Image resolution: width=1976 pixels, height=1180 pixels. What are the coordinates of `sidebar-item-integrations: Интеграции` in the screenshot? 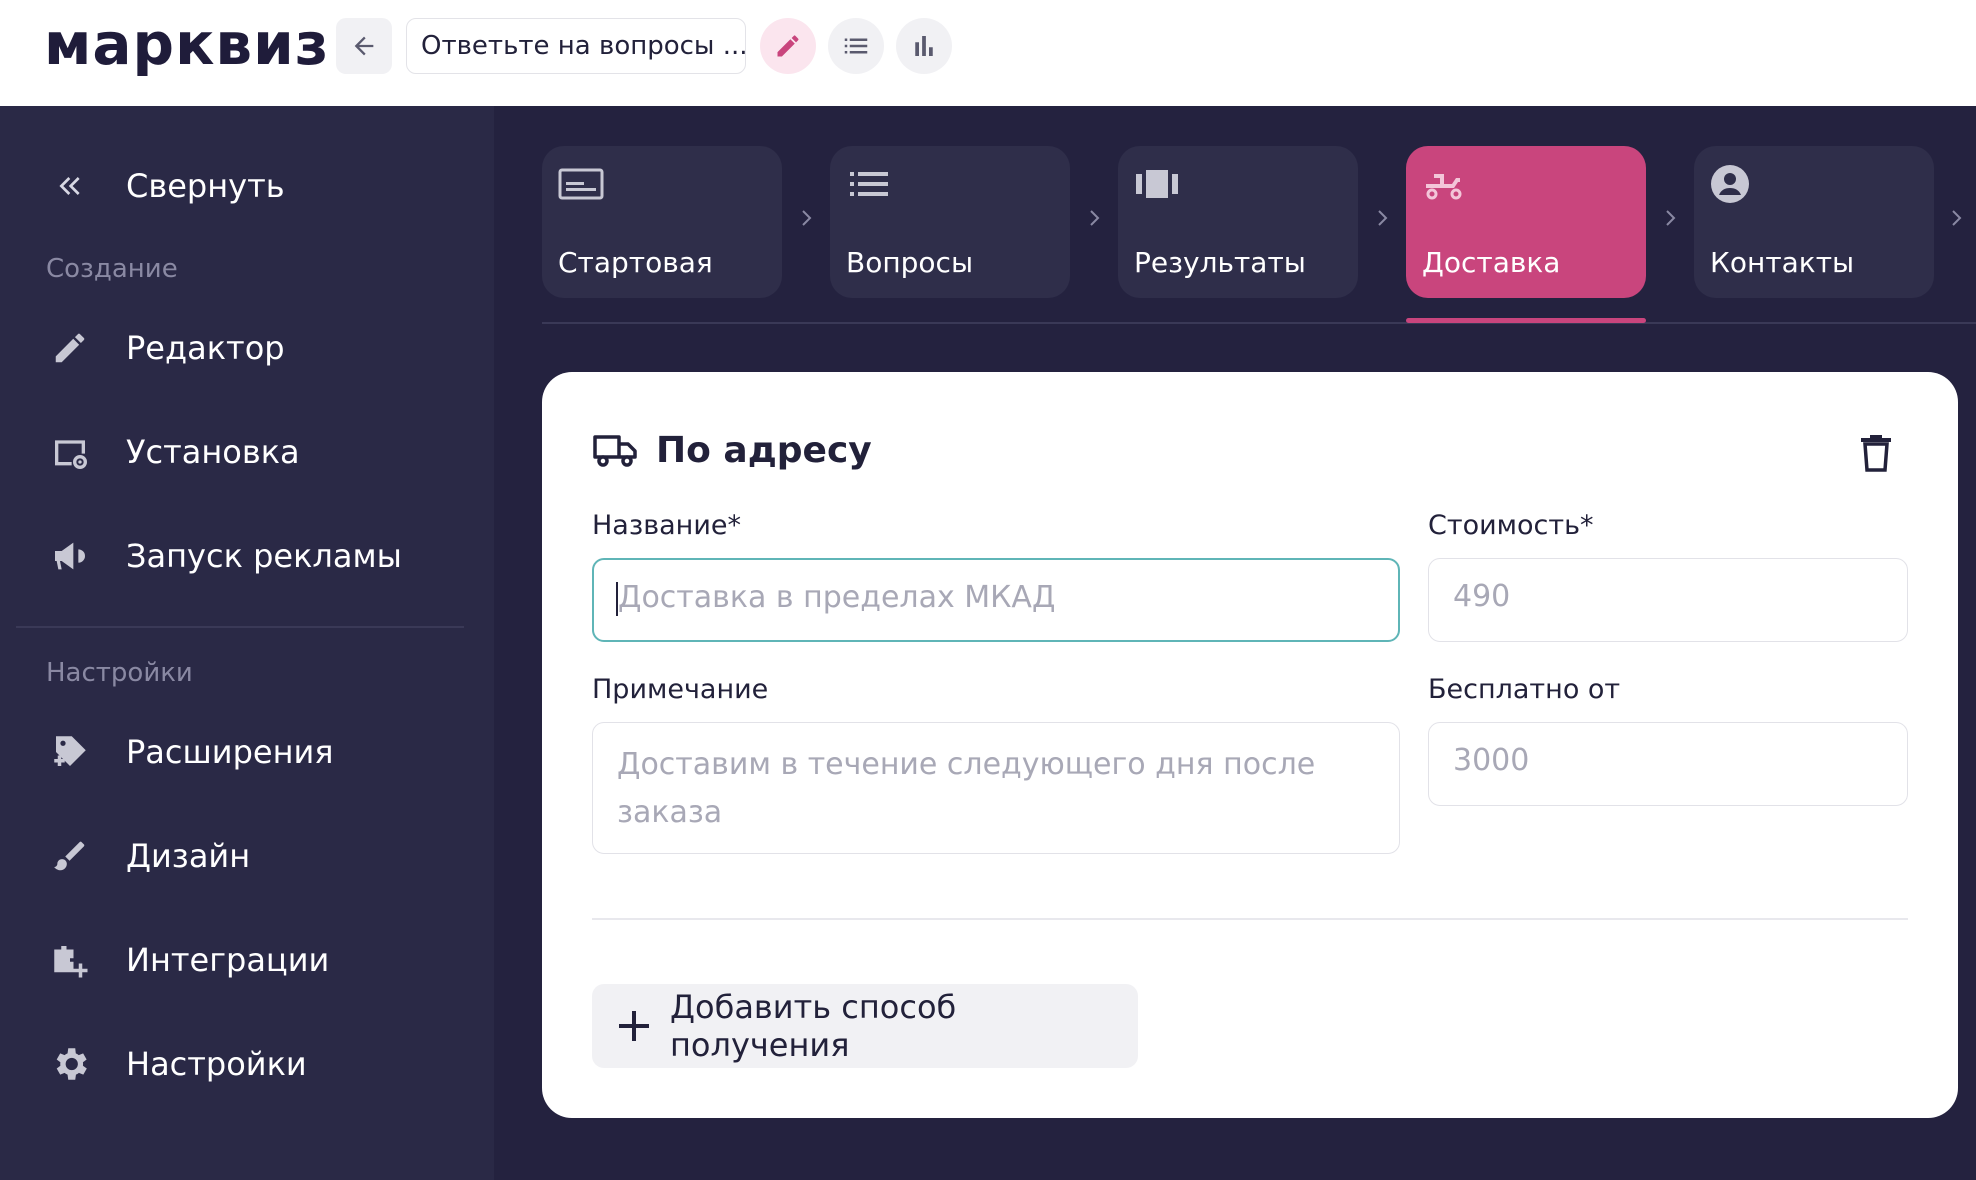 It's located at (247, 960).